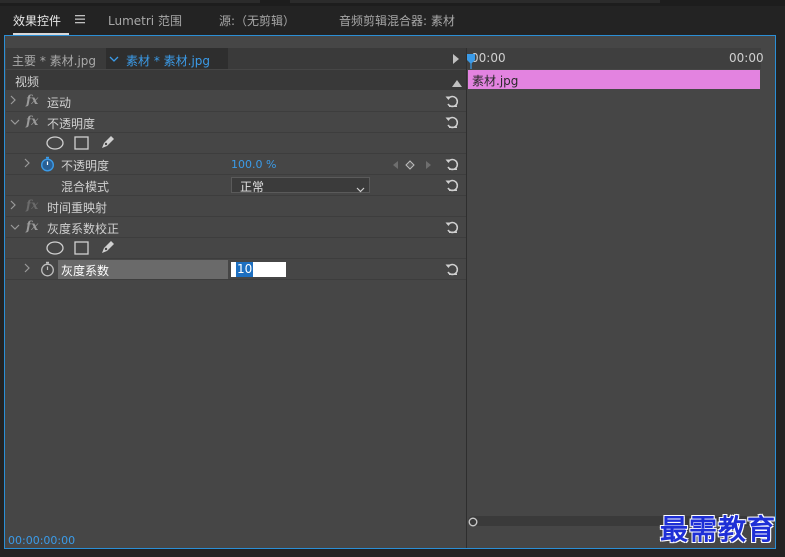  What do you see at coordinates (236, 122) in the screenshot?
I see `effect-row-opacity: fx 不透明度` at bounding box center [236, 122].